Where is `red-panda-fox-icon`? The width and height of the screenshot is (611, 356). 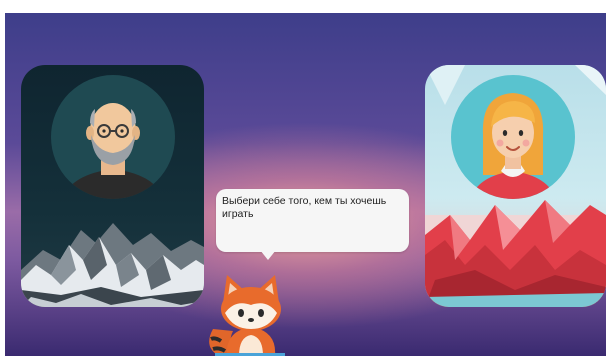 red-panda-fox-icon is located at coordinates (247, 315).